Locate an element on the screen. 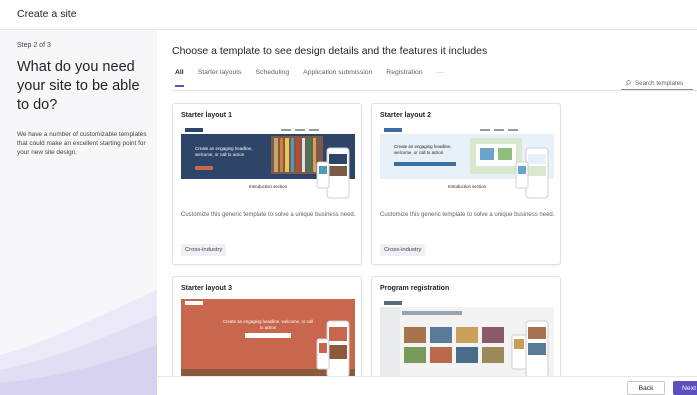 The image size is (697, 395). search-box is located at coordinates (657, 83).